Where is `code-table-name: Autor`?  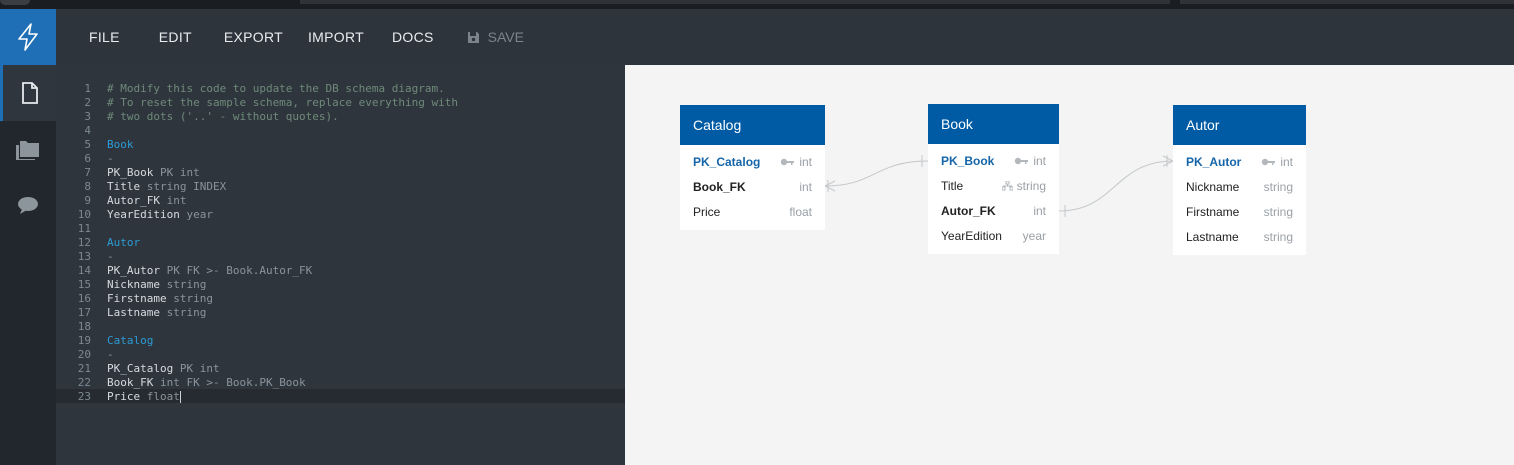 code-table-name: Autor is located at coordinates (124, 242).